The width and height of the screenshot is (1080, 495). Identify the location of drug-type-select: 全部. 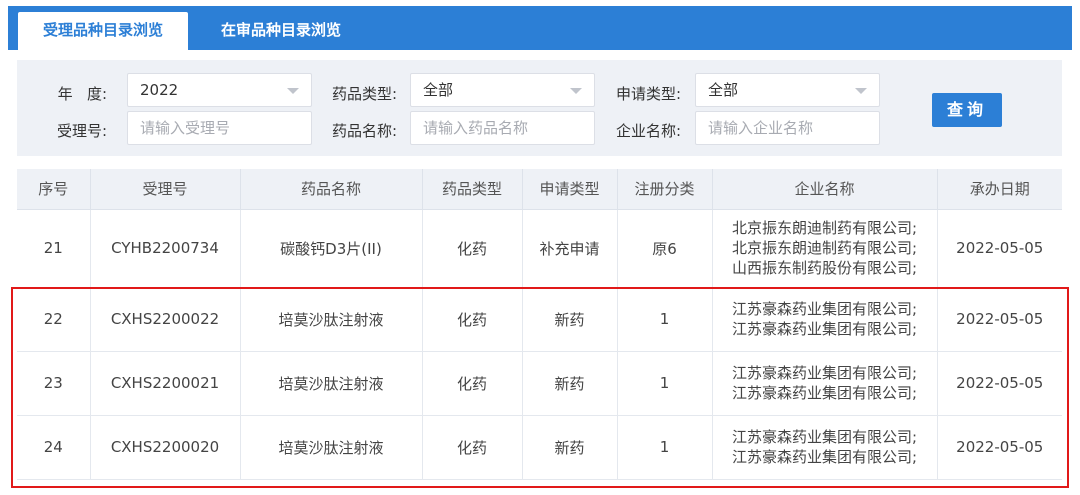
(502, 90).